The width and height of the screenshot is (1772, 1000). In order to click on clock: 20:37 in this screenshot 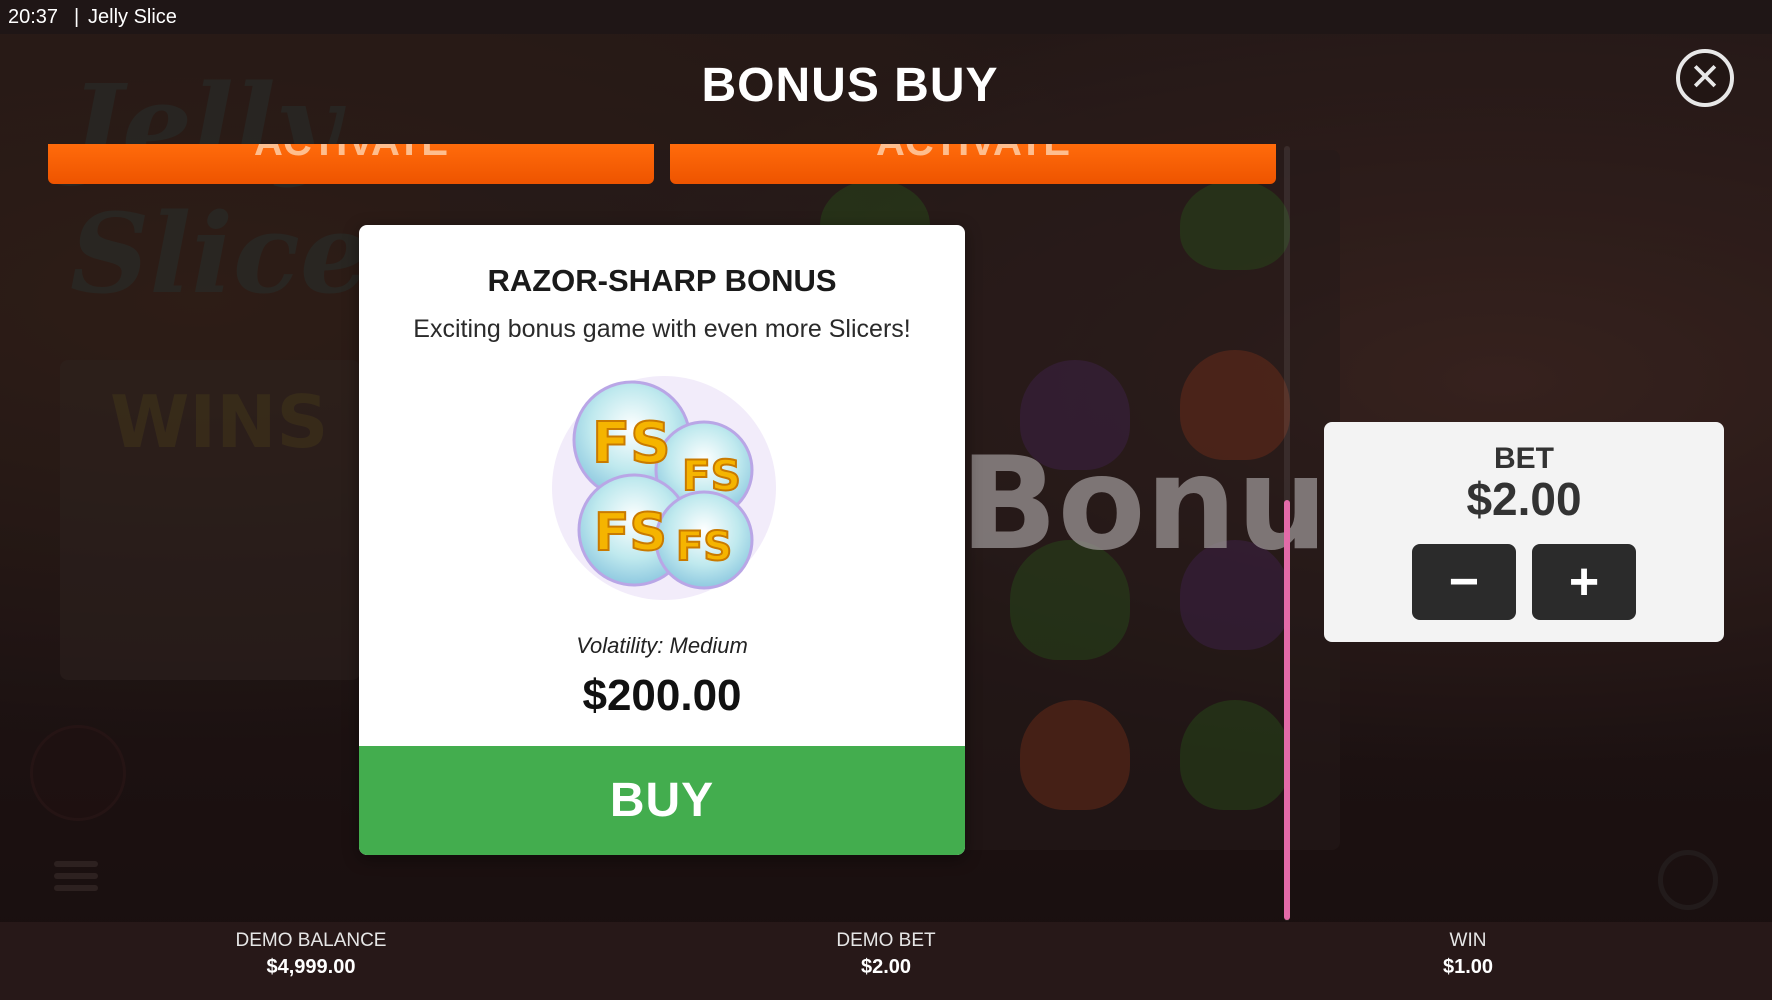, I will do `click(33, 17)`.